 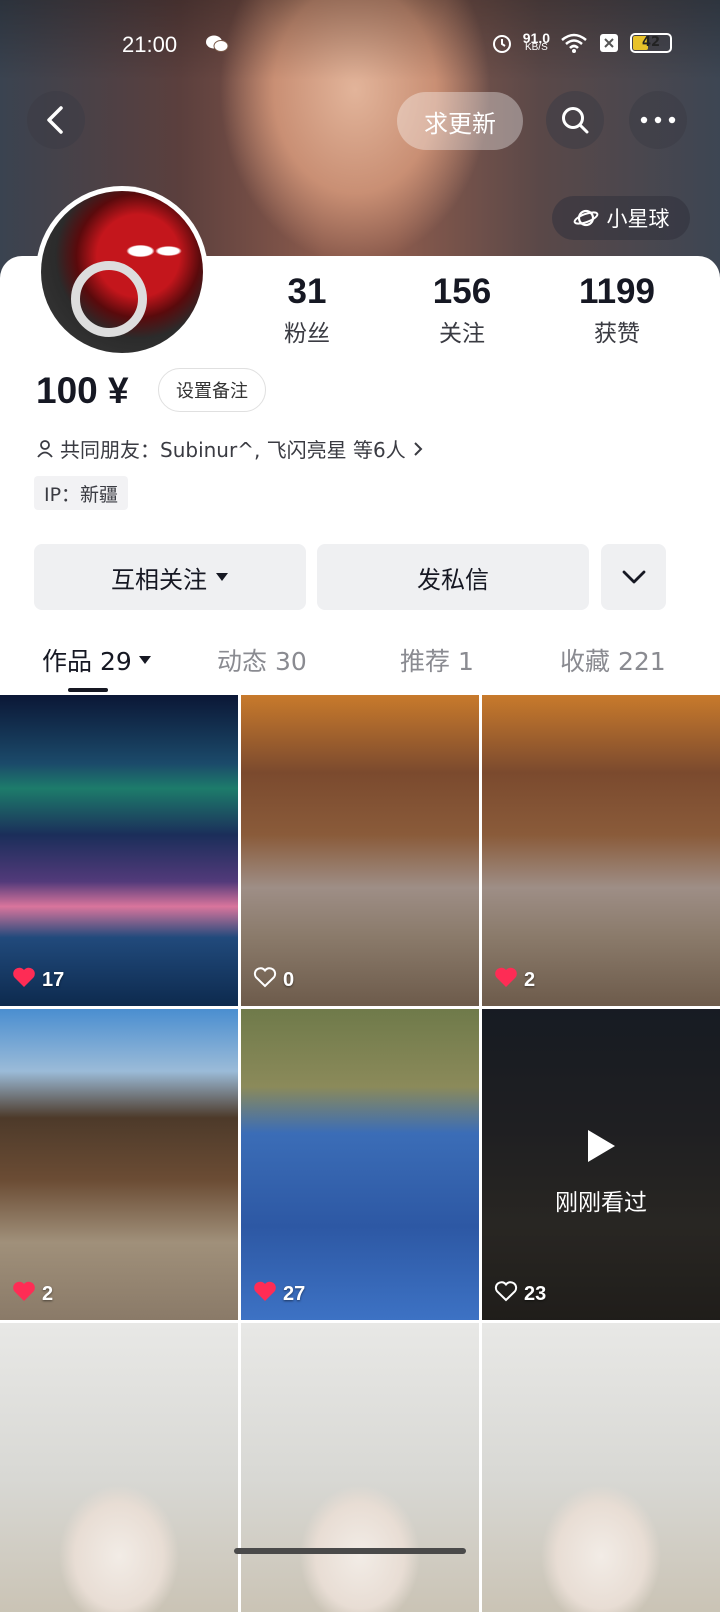 I want to click on network-speed: 91.0 KB/S, so click(x=536, y=41).